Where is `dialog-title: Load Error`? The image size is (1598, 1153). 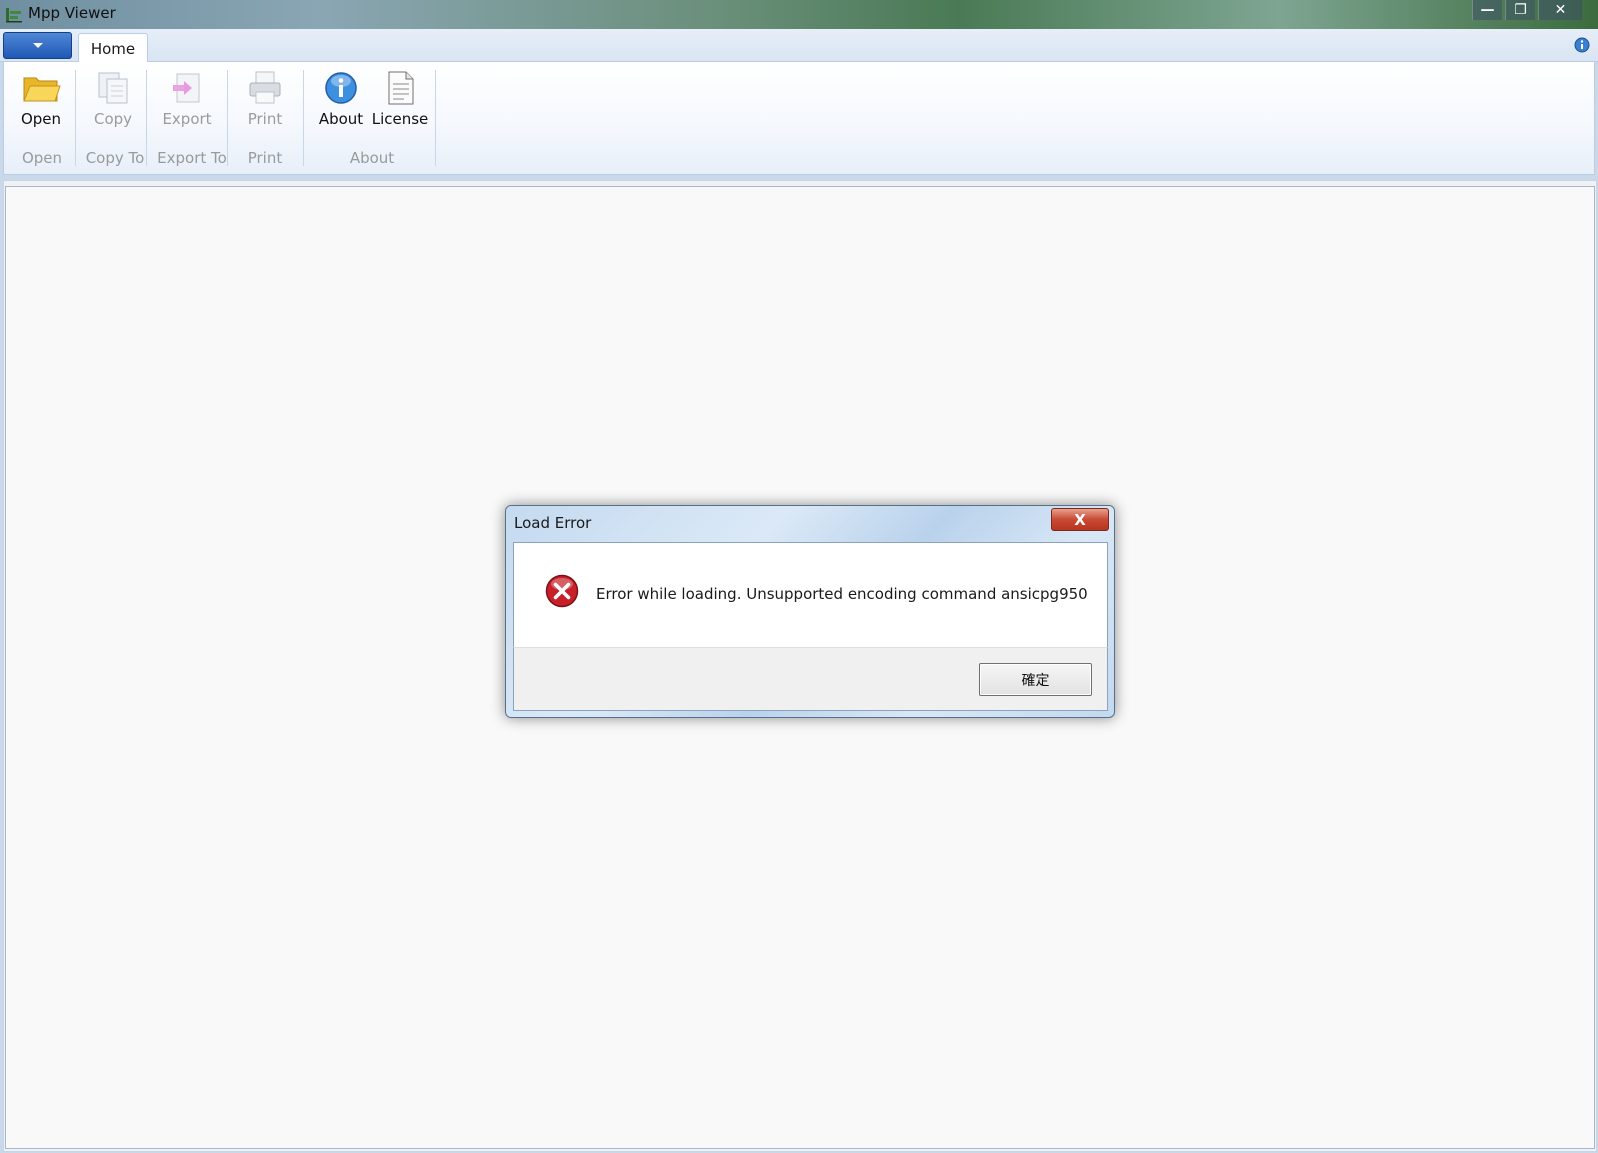 dialog-title: Load Error is located at coordinates (553, 523).